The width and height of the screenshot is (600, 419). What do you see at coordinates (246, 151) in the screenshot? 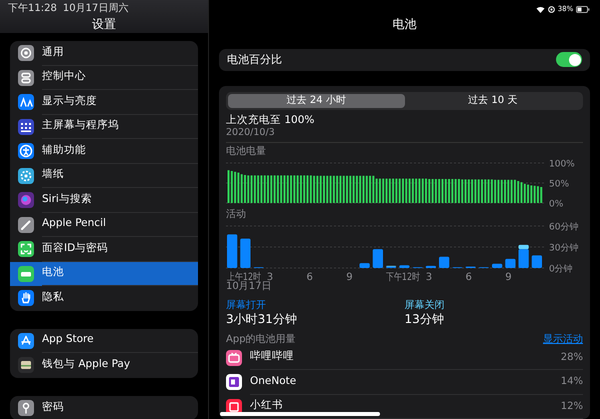
I see `chart-title: 电池电量` at bounding box center [246, 151].